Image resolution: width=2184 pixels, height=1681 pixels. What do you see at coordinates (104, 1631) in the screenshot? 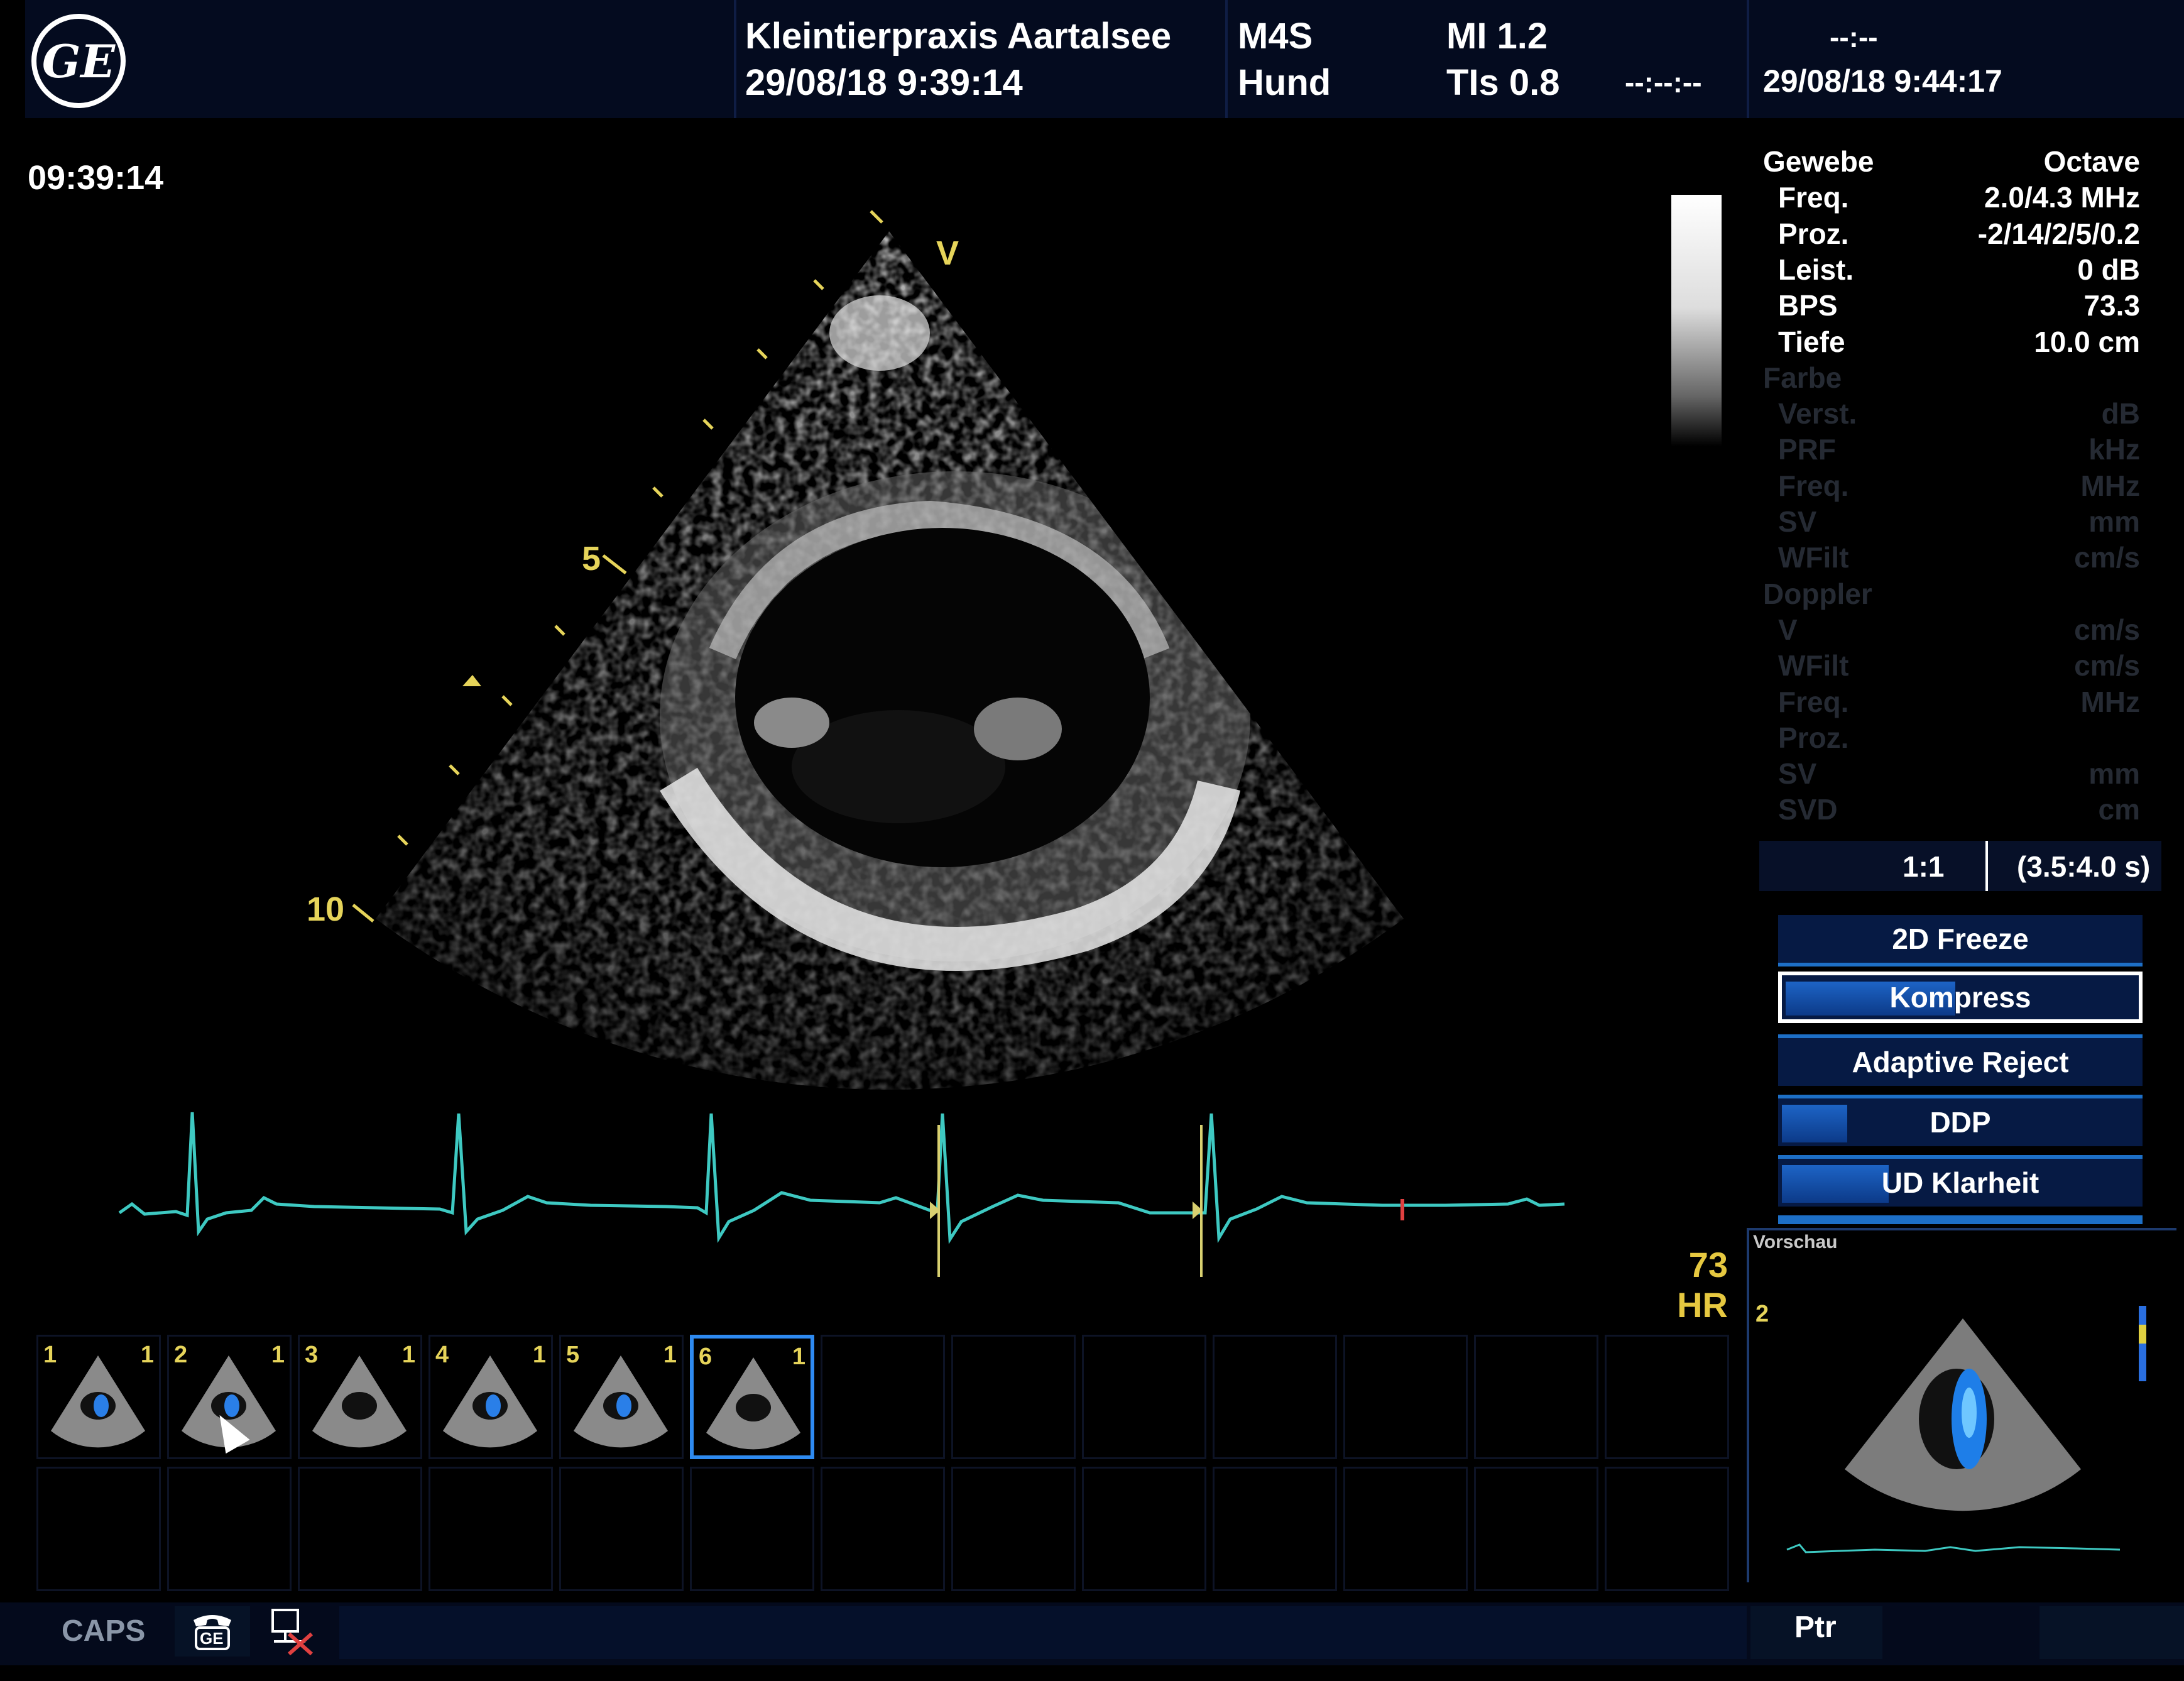
I see `caps-lock-indicator: CAPS` at bounding box center [104, 1631].